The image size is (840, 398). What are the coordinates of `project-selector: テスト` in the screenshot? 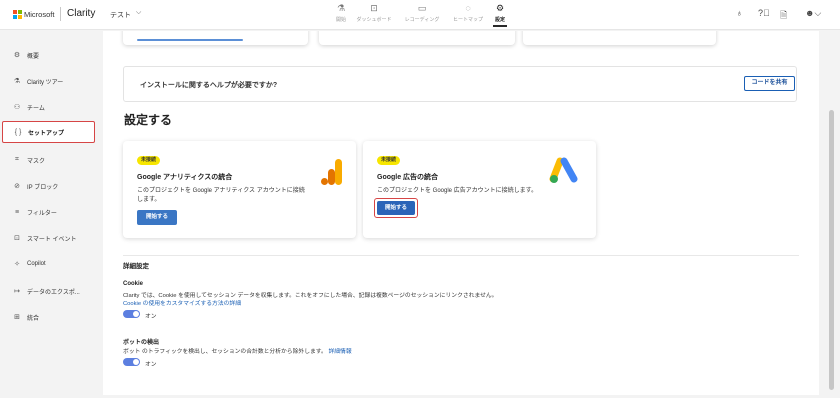 It's located at (120, 15).